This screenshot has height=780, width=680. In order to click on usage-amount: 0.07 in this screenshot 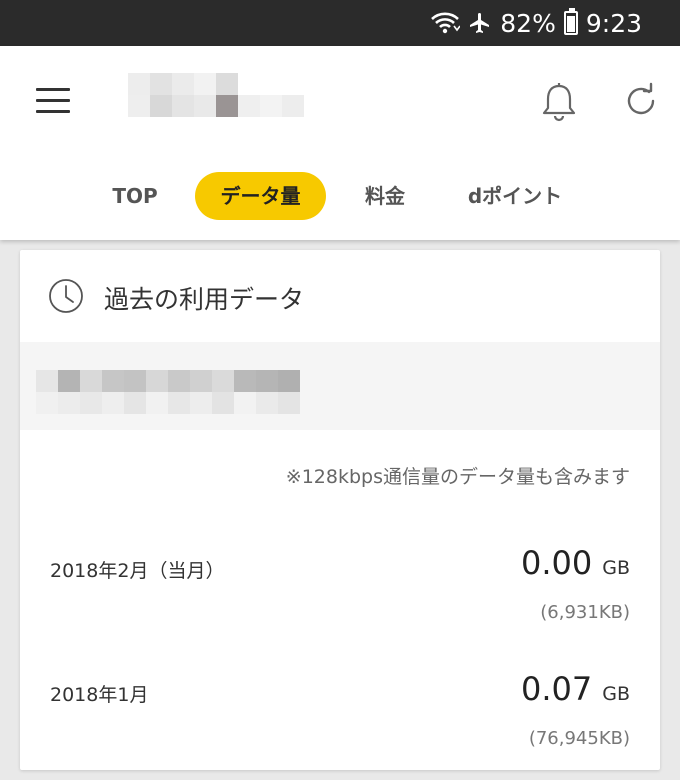, I will do `click(556, 689)`.